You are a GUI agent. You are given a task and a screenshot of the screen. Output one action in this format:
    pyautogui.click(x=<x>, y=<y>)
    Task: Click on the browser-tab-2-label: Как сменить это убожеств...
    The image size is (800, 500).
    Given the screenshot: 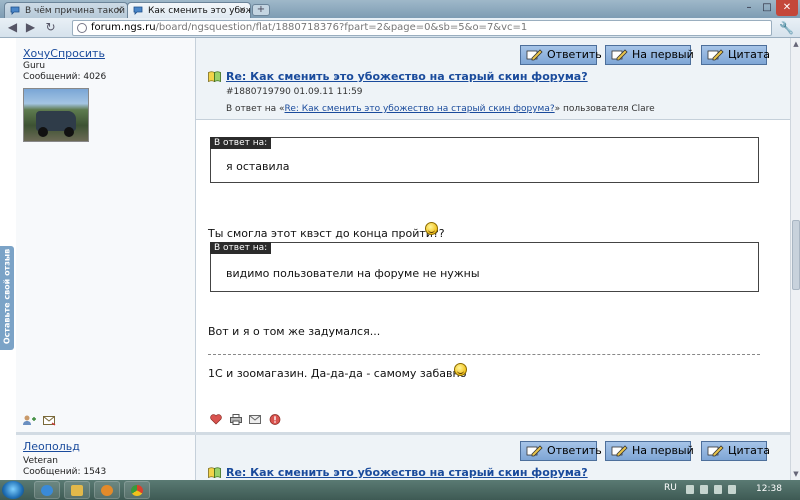 What is the action you would take?
    pyautogui.click(x=199, y=11)
    